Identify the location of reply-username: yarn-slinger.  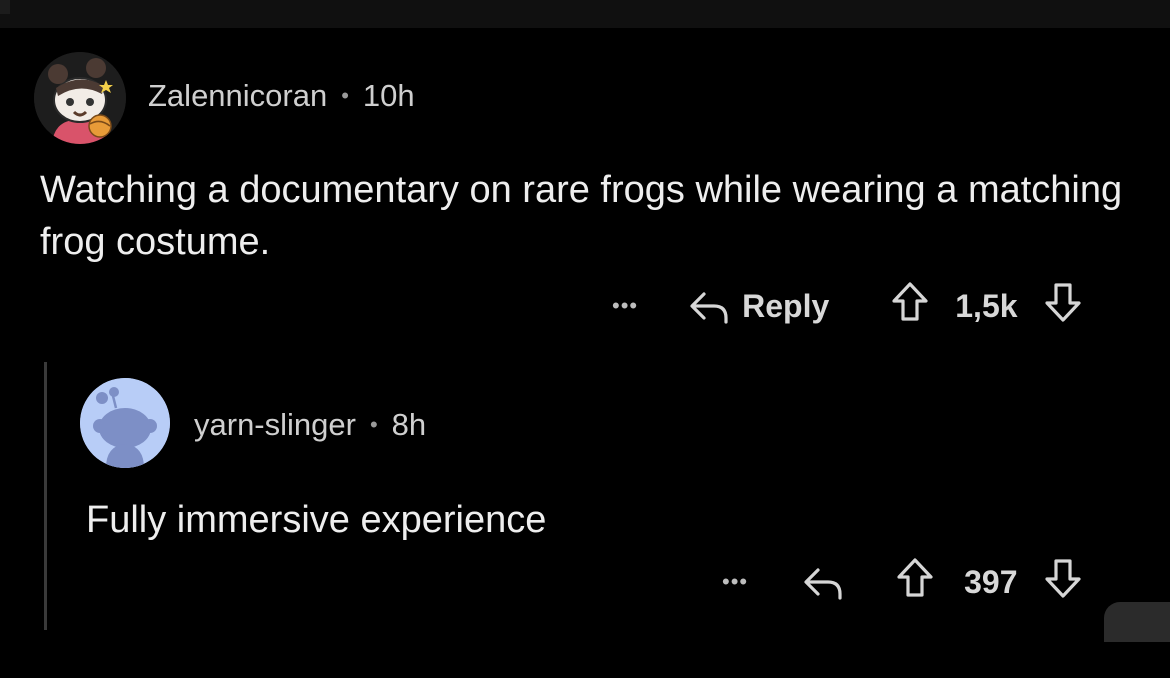
(275, 425).